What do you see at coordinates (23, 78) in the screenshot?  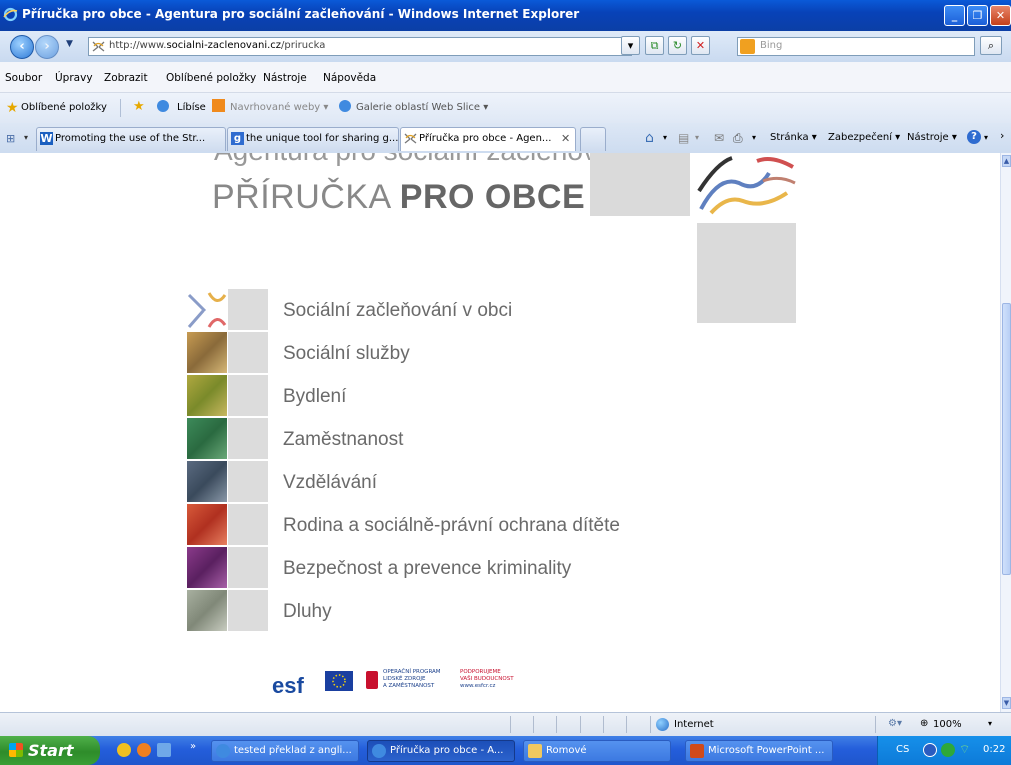 I see `menu-soubor: Soubor` at bounding box center [23, 78].